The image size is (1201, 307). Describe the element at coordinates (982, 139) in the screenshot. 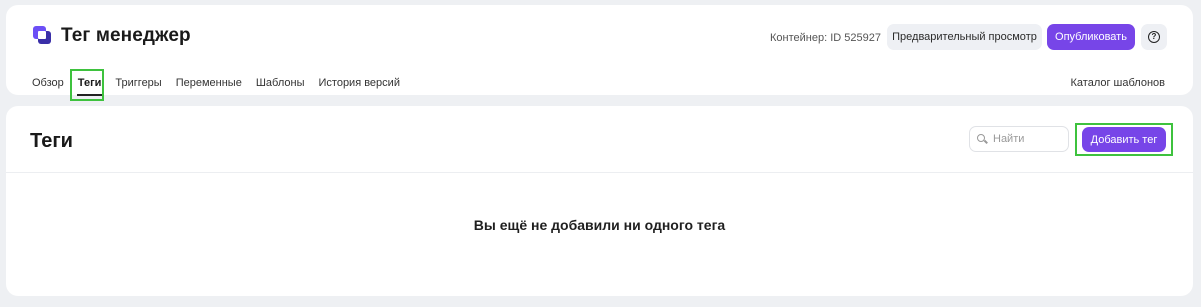

I see `search-icon` at that location.